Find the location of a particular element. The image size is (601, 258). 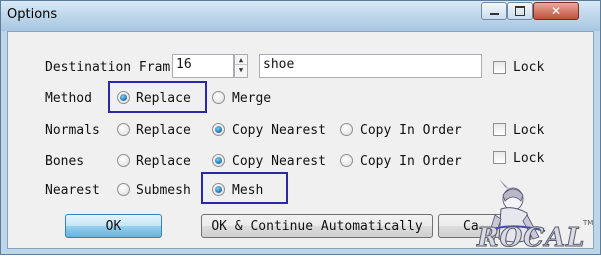

nearest-label: Nearest is located at coordinates (72, 190).